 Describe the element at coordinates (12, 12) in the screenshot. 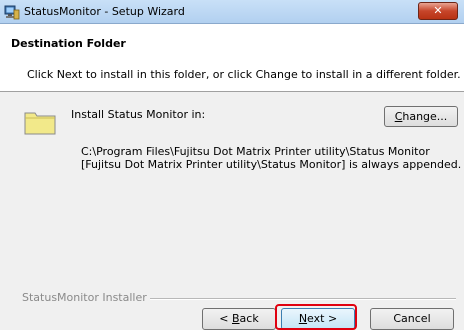

I see `setup-computer-icon` at that location.